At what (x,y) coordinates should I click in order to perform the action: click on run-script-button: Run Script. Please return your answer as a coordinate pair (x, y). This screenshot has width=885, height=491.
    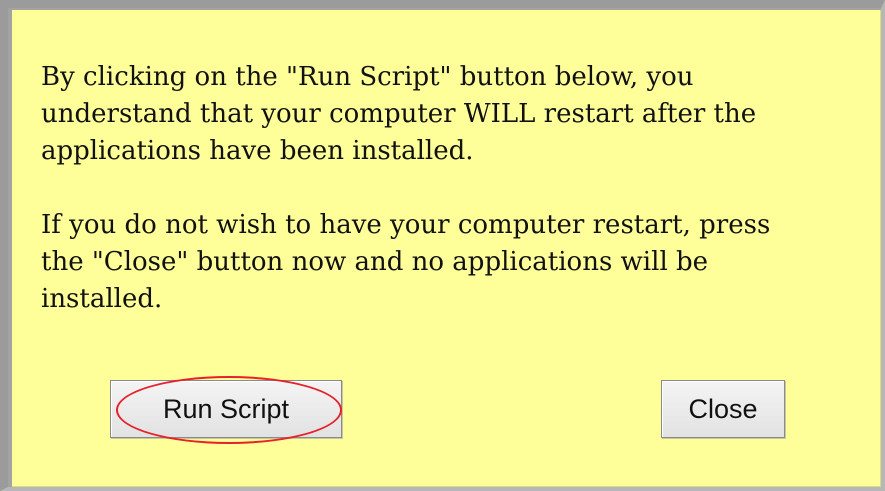
    Looking at the image, I should click on (226, 409).